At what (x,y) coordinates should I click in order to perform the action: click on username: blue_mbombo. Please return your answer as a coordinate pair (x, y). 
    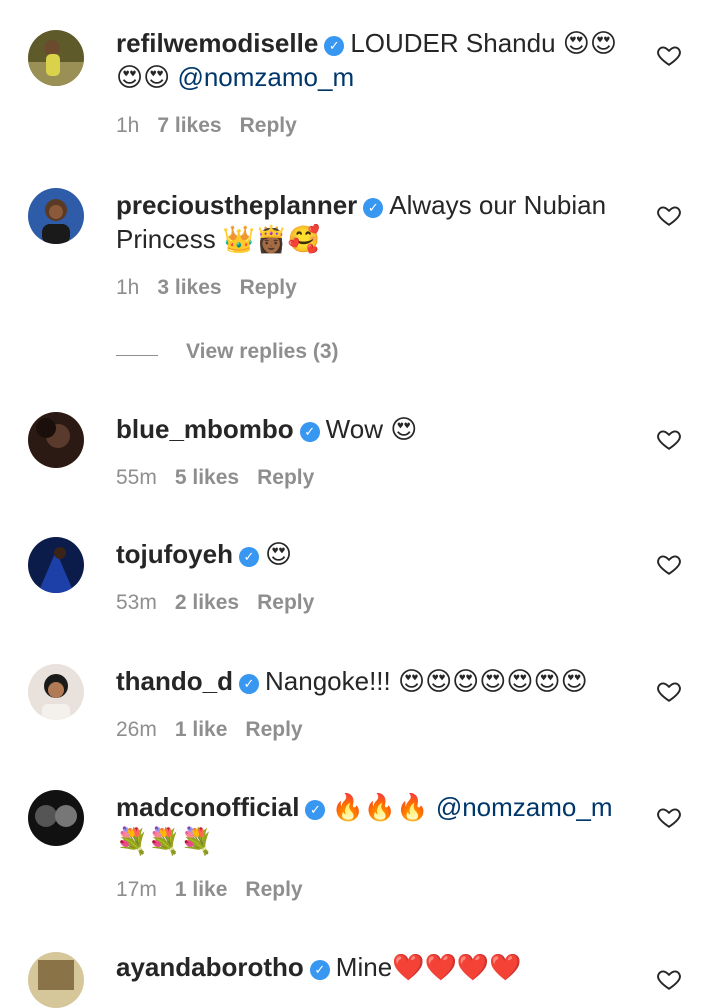
    Looking at the image, I should click on (205, 429).